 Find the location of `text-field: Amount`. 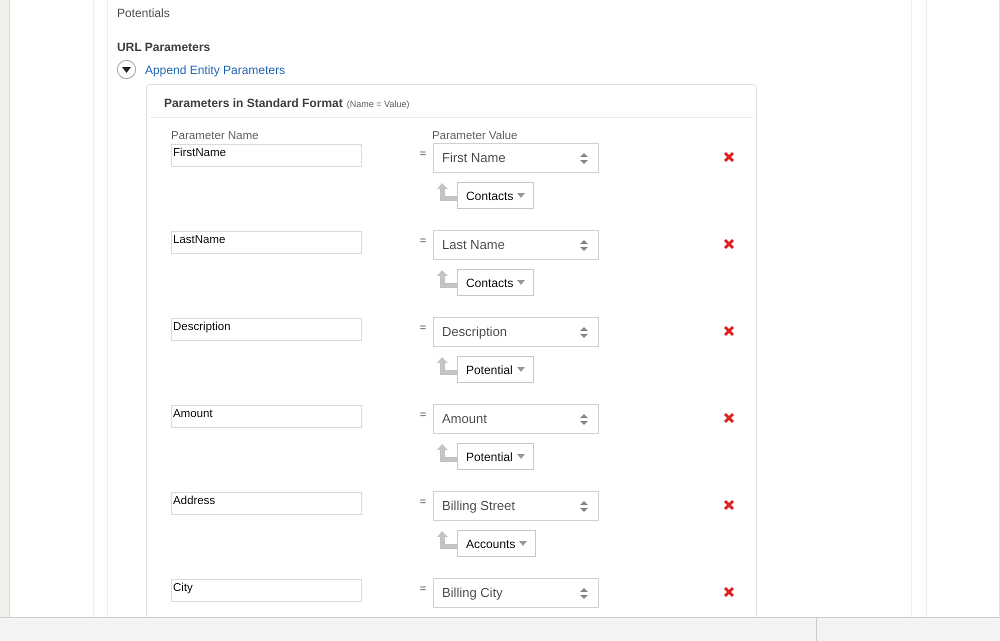

text-field: Amount is located at coordinates (266, 416).